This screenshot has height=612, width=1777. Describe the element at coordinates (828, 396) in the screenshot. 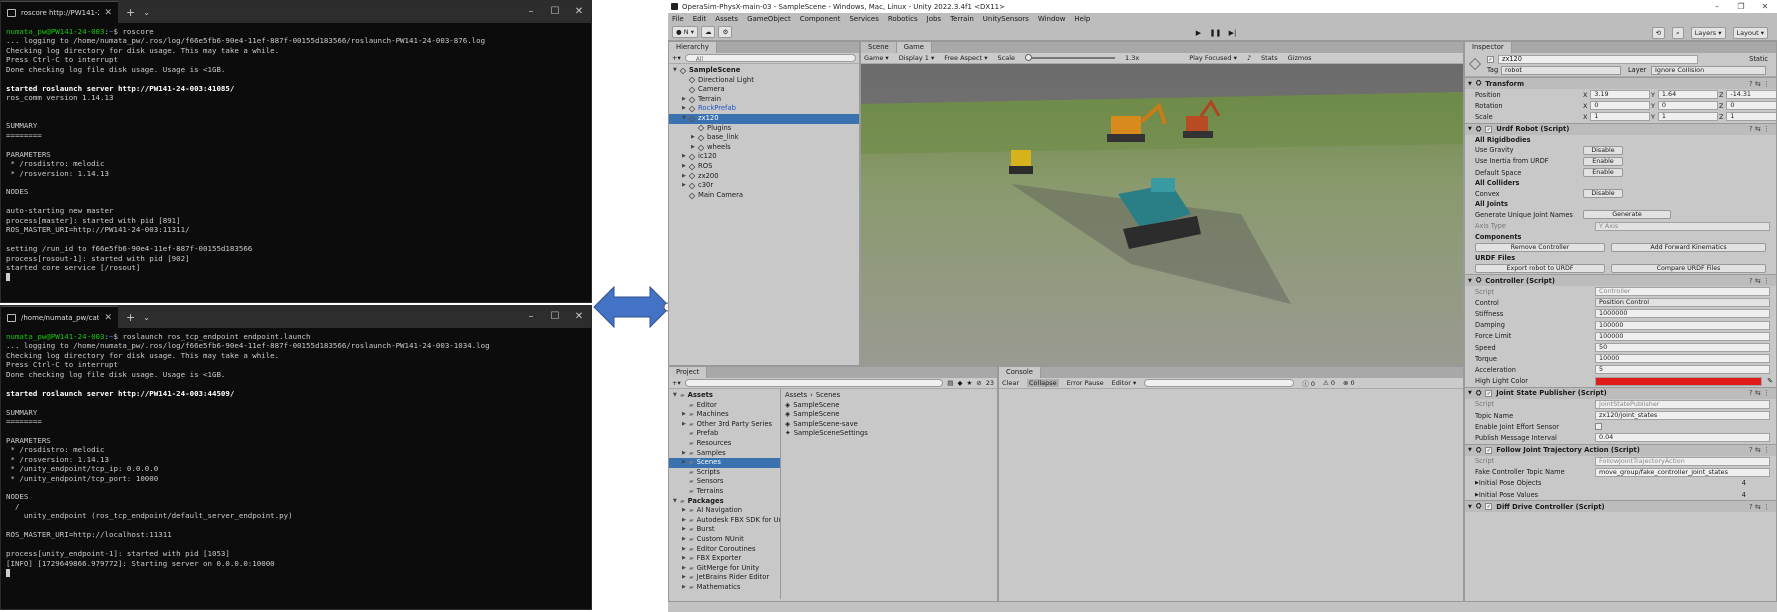

I see `breadcrumb-scenes: Scenes` at that location.